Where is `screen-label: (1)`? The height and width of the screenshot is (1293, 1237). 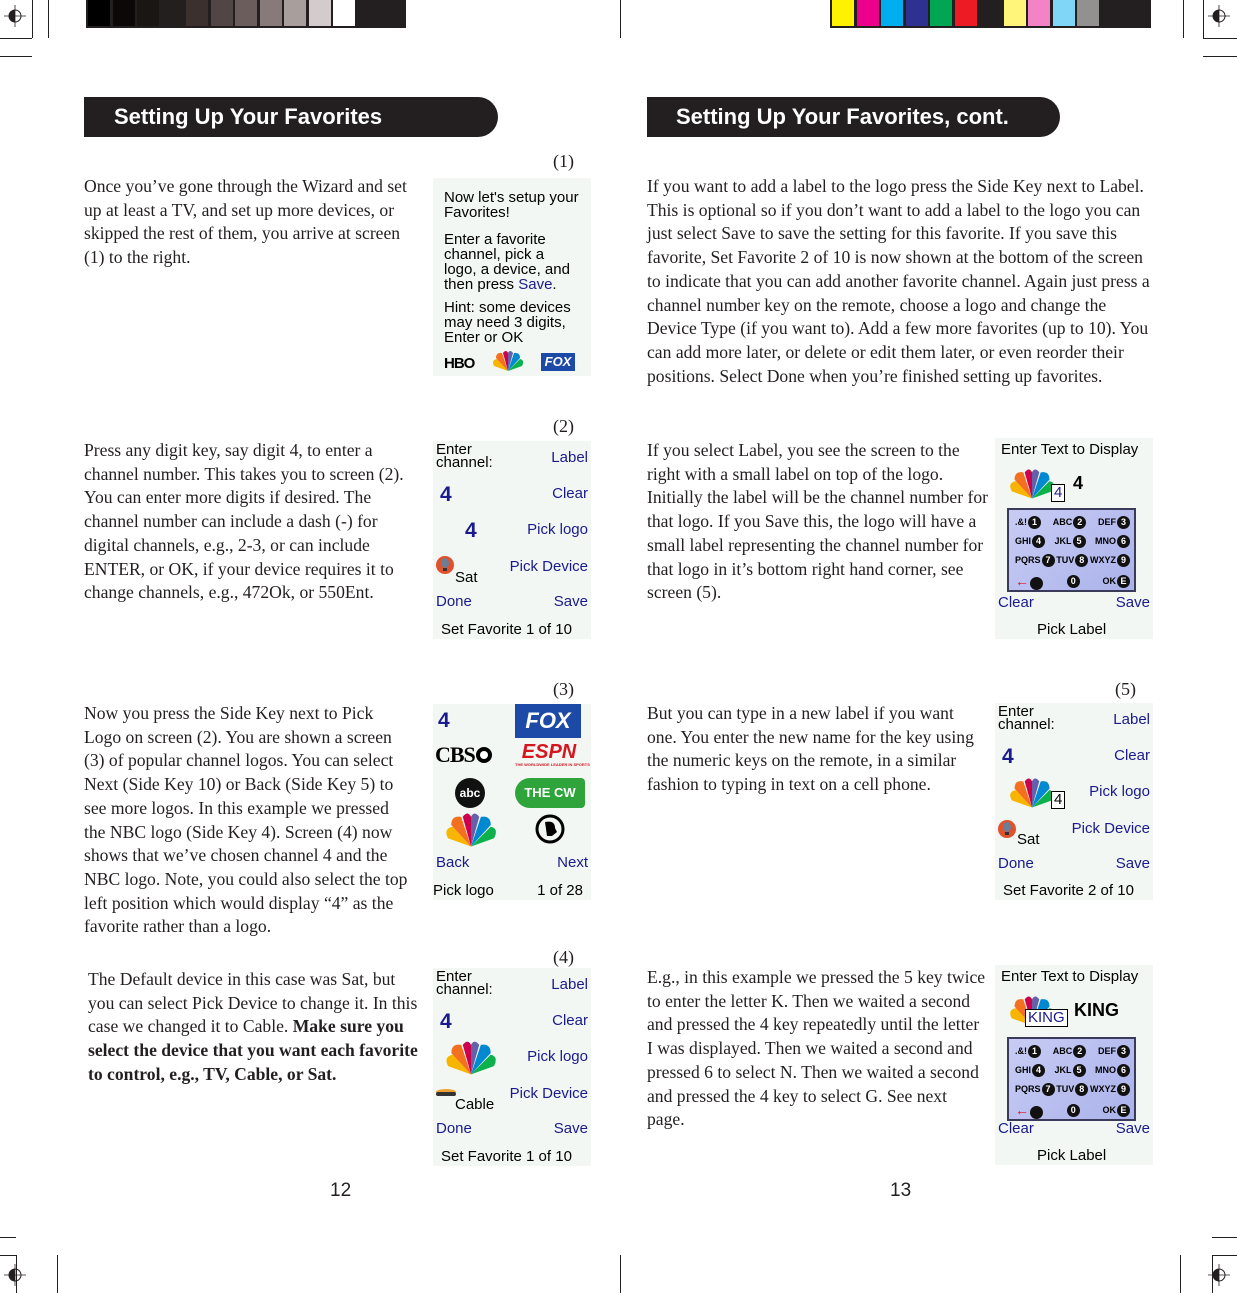 screen-label: (1) is located at coordinates (563, 161).